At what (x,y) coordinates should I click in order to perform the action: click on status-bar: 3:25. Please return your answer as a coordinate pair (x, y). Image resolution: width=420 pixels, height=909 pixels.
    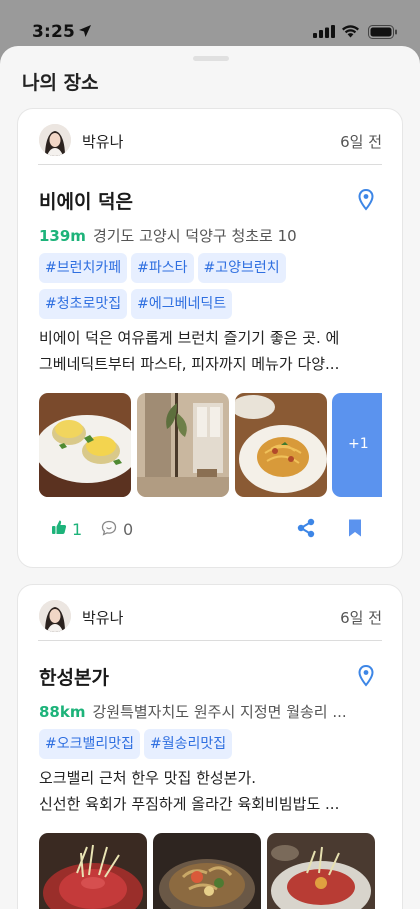
    Looking at the image, I should click on (210, 23).